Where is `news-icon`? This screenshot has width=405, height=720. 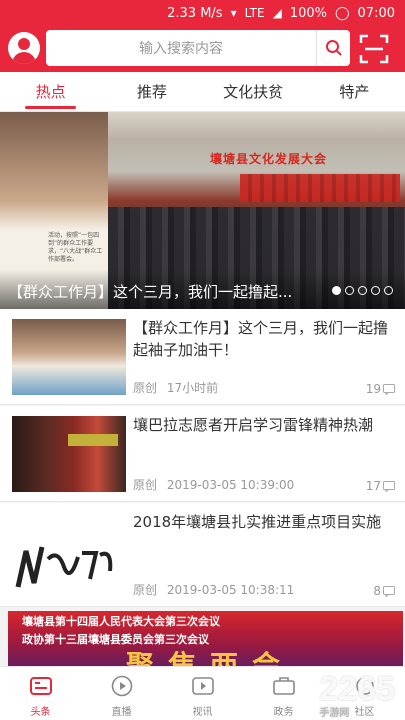
news-icon is located at coordinates (40, 686).